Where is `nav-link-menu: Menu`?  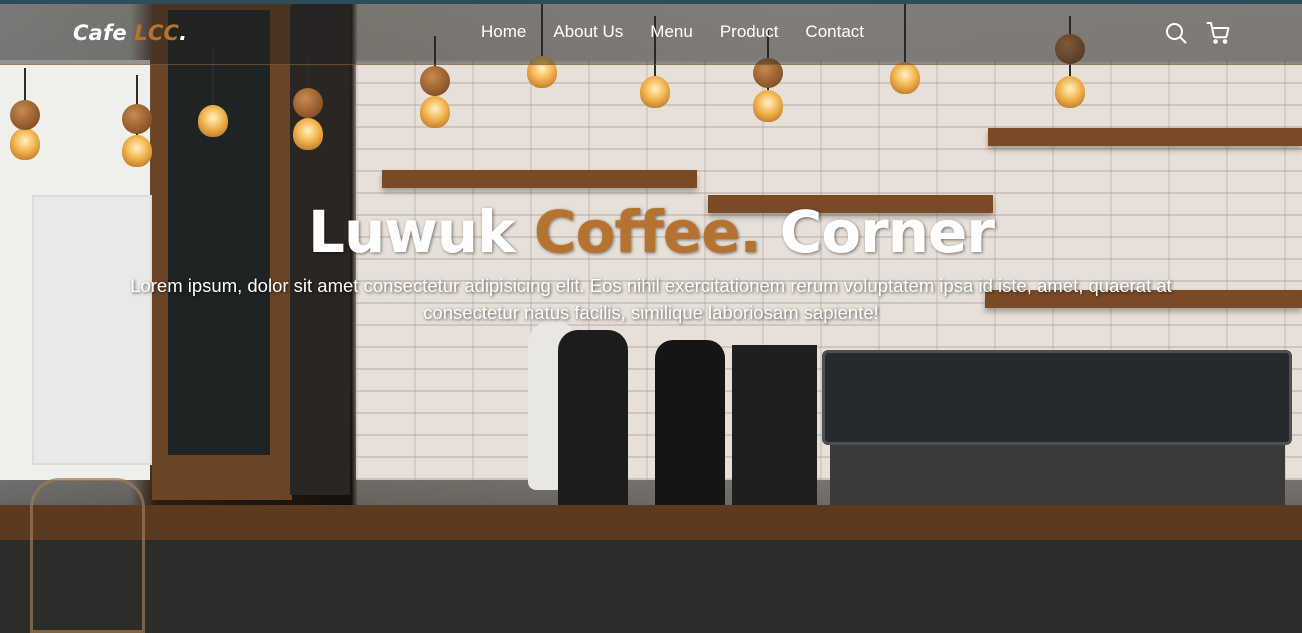 nav-link-menu: Menu is located at coordinates (671, 32).